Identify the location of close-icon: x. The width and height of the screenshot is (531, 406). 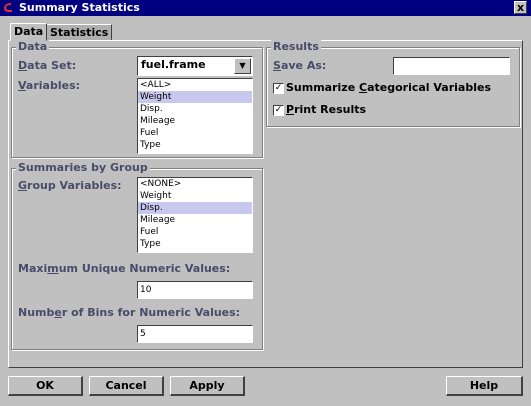
(520, 7).